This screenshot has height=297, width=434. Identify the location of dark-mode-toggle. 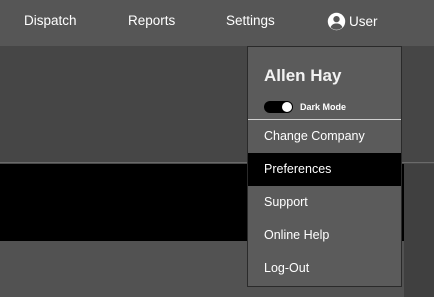
(278, 107).